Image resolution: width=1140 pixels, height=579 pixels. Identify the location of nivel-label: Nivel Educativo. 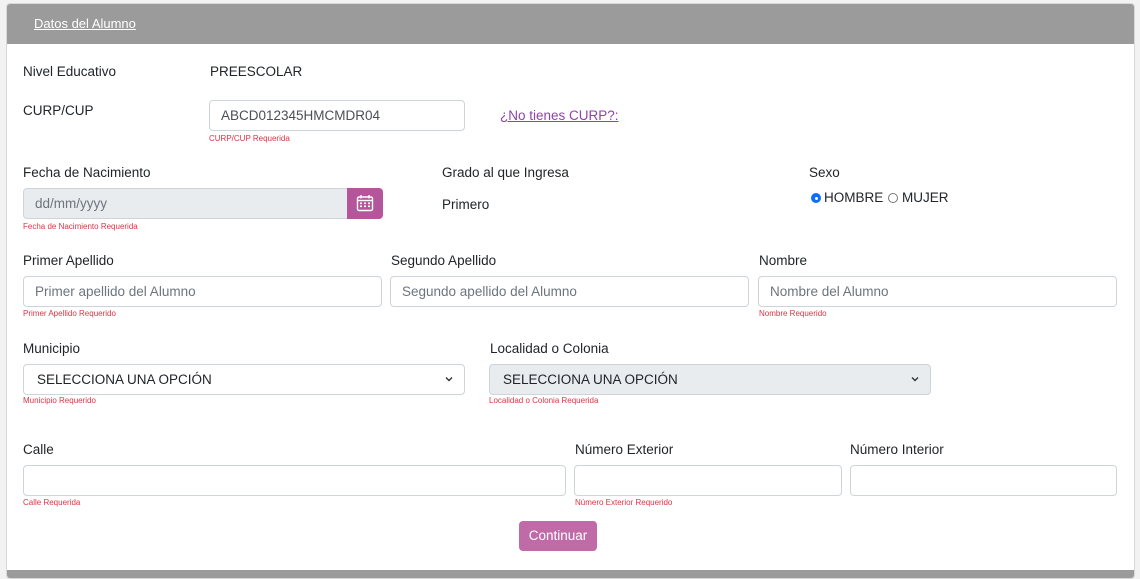
(70, 71).